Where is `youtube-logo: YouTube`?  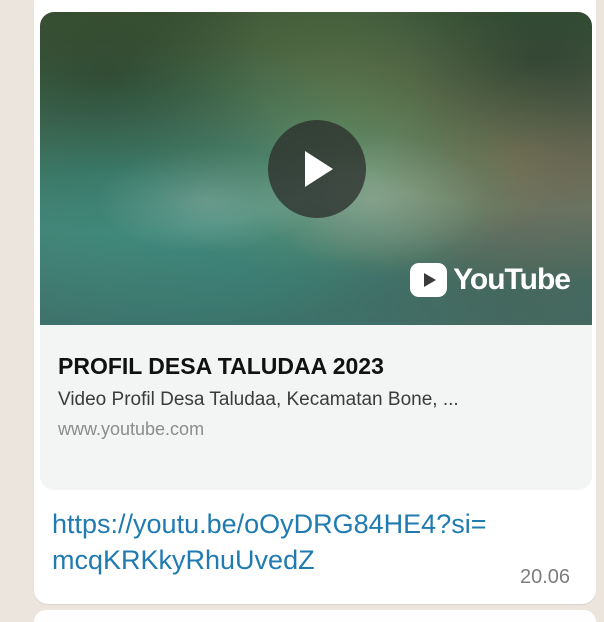
youtube-logo: YouTube is located at coordinates (490, 280).